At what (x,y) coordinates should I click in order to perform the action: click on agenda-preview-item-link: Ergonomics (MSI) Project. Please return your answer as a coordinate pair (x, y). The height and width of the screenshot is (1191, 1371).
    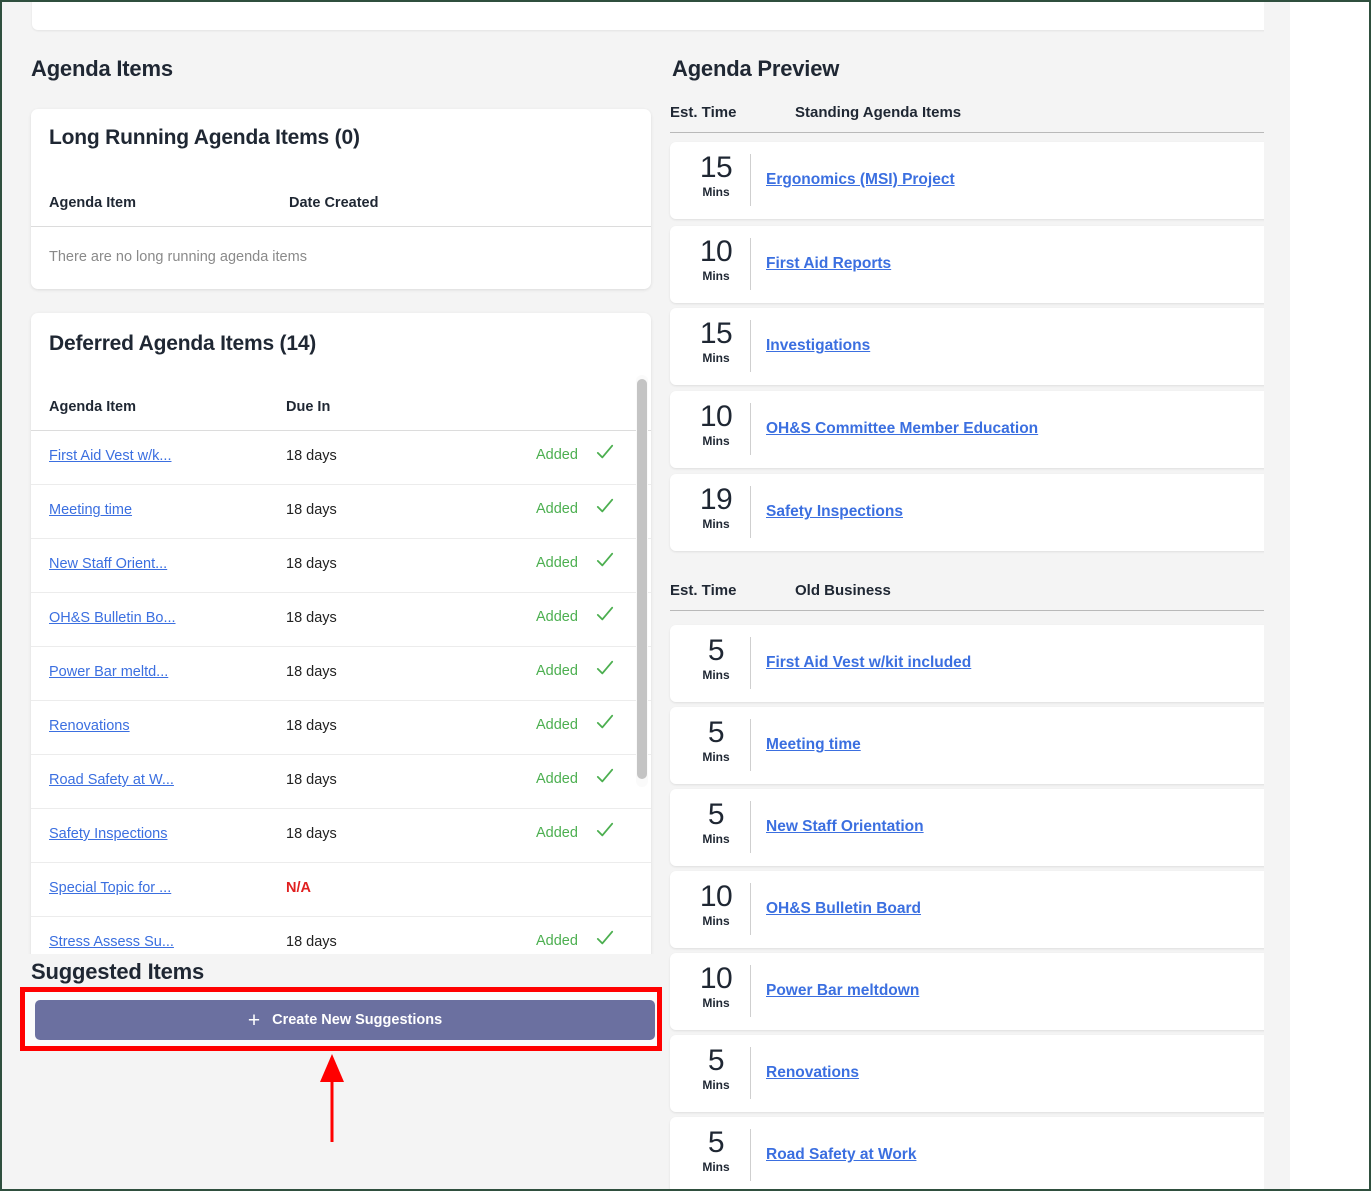
    Looking at the image, I should click on (860, 180).